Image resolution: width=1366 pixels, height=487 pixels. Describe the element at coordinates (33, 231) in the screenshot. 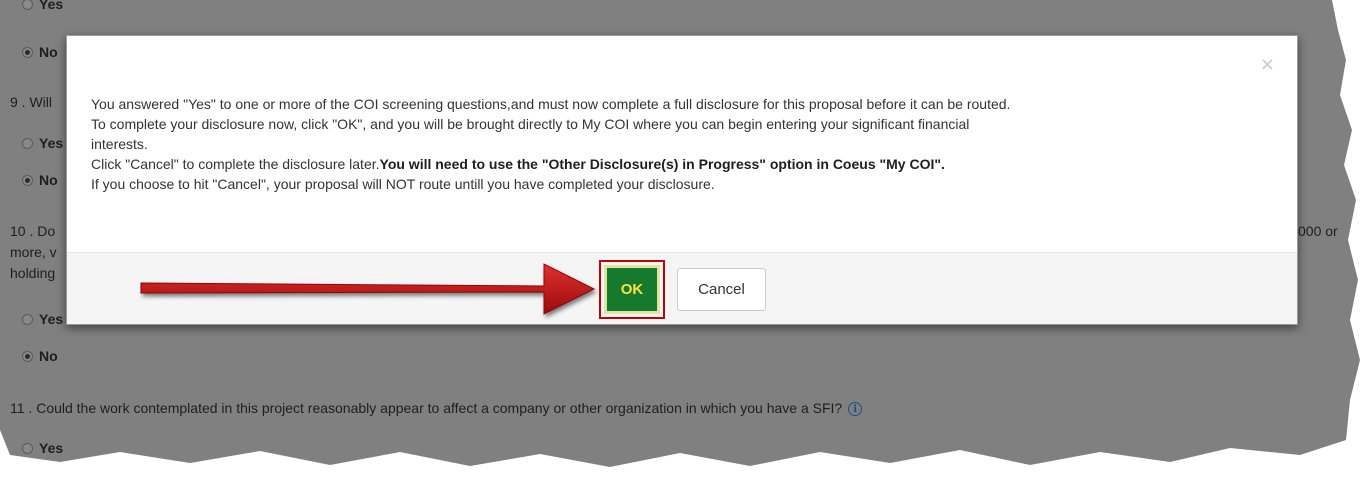

I see `q10-question-line1: 10 . Do` at that location.